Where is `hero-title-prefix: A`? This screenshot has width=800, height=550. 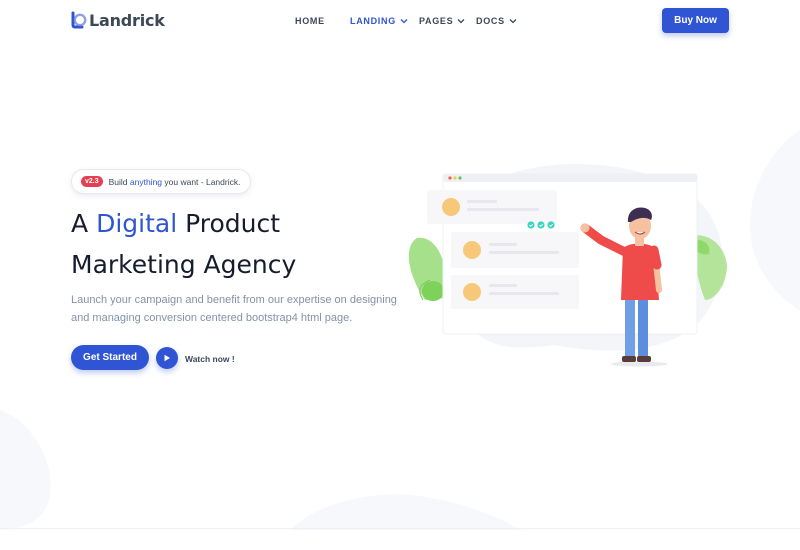
hero-title-prefix: A is located at coordinates (84, 223).